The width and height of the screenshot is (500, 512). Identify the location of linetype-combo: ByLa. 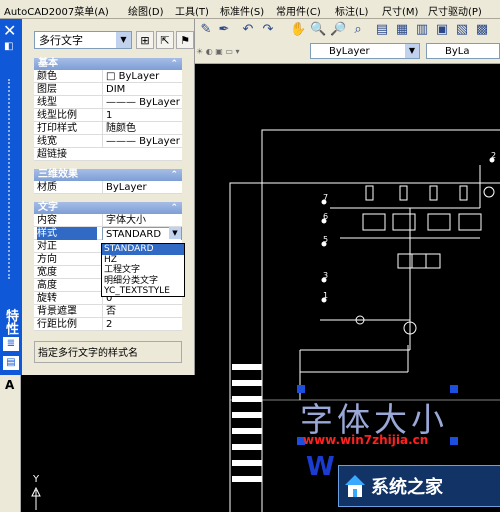
(463, 51).